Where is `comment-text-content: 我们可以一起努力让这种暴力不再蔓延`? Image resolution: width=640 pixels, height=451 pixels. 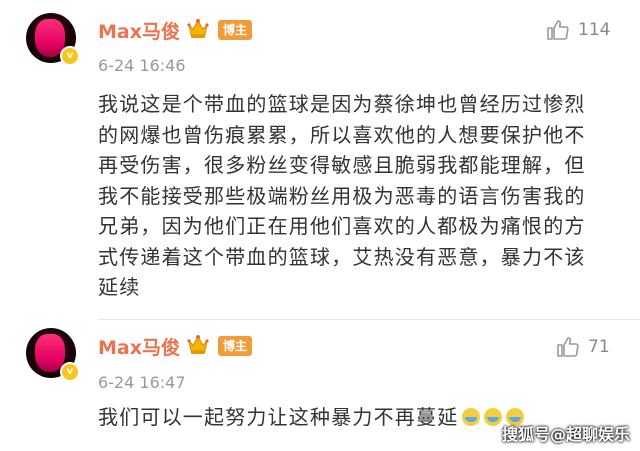 comment-text-content: 我们可以一起努力让这种暴力不再蔓延 is located at coordinates (278, 417).